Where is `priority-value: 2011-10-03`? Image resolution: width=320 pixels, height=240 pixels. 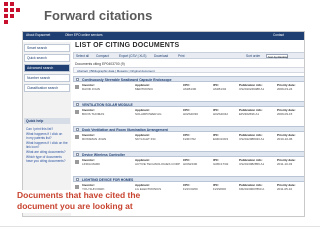
priority-value: 2011-10-03 is located at coordinates (285, 163).